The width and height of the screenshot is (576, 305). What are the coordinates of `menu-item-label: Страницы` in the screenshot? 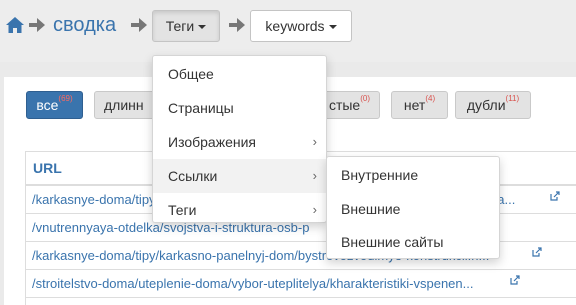 It's located at (201, 108).